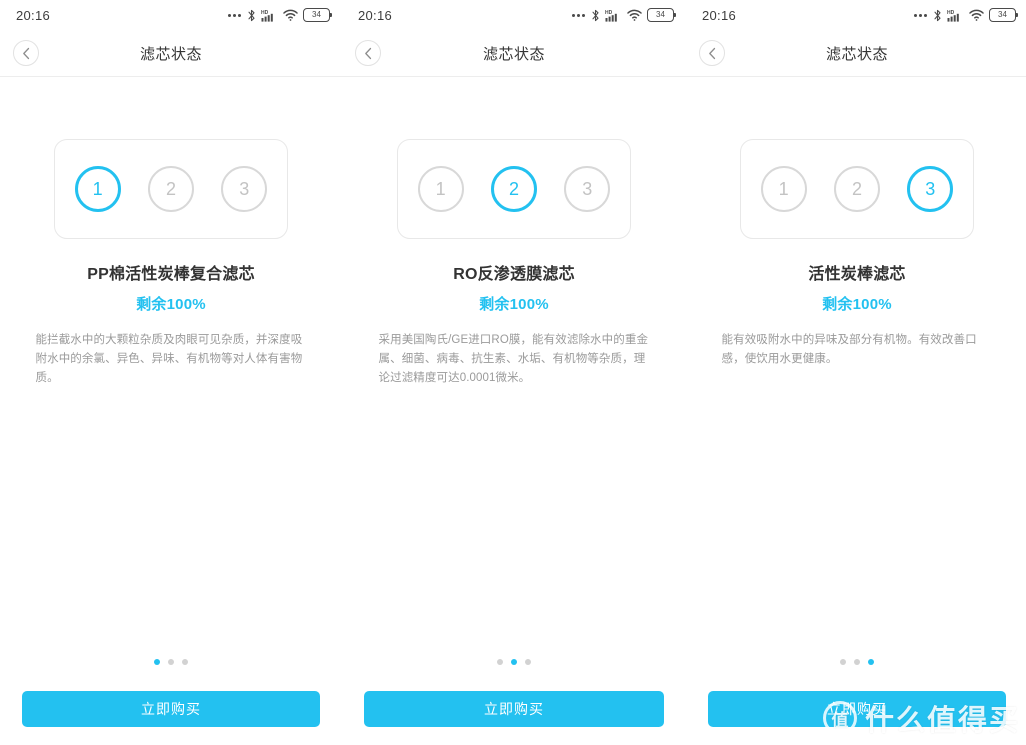 The height and width of the screenshot is (745, 1026). Describe the element at coordinates (171, 274) in the screenshot. I see `filter-name: PP棉活性炭棒复合滤芯` at that location.